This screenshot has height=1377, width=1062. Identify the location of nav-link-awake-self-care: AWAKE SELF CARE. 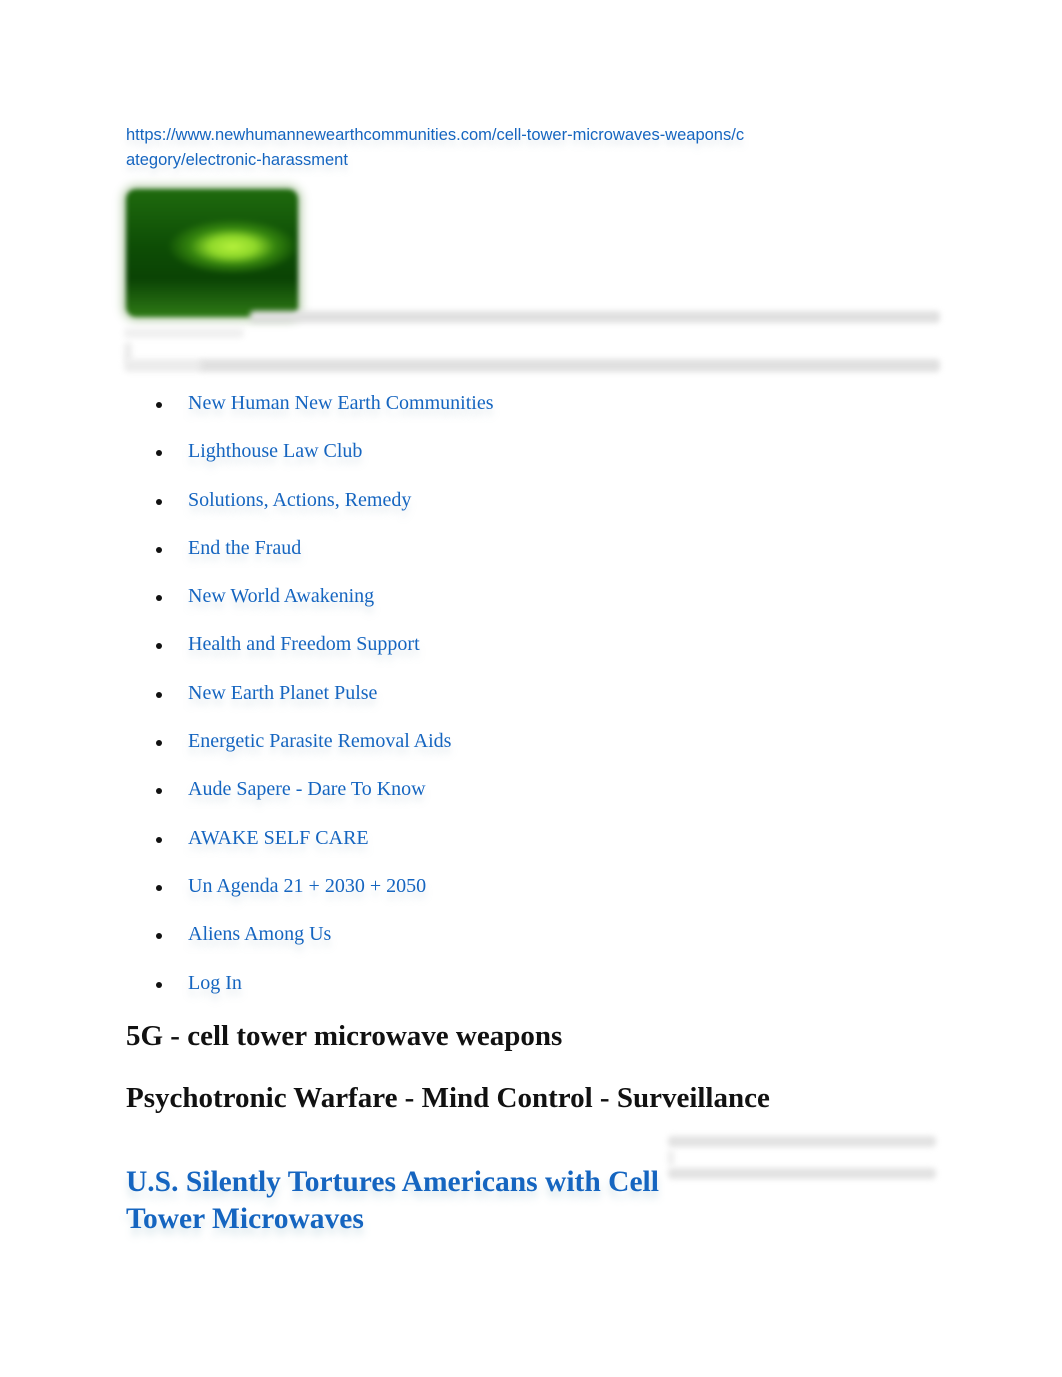
(278, 838).